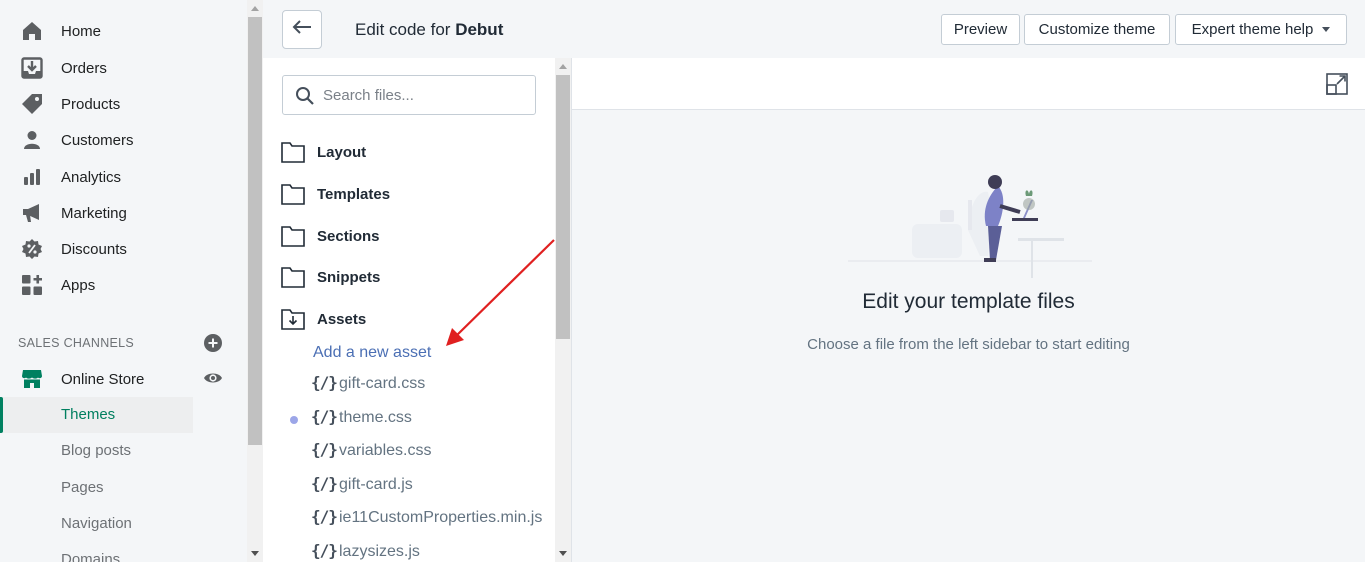 This screenshot has height=562, width=1365. Describe the element at coordinates (213, 378) in the screenshot. I see `eye-icon` at that location.